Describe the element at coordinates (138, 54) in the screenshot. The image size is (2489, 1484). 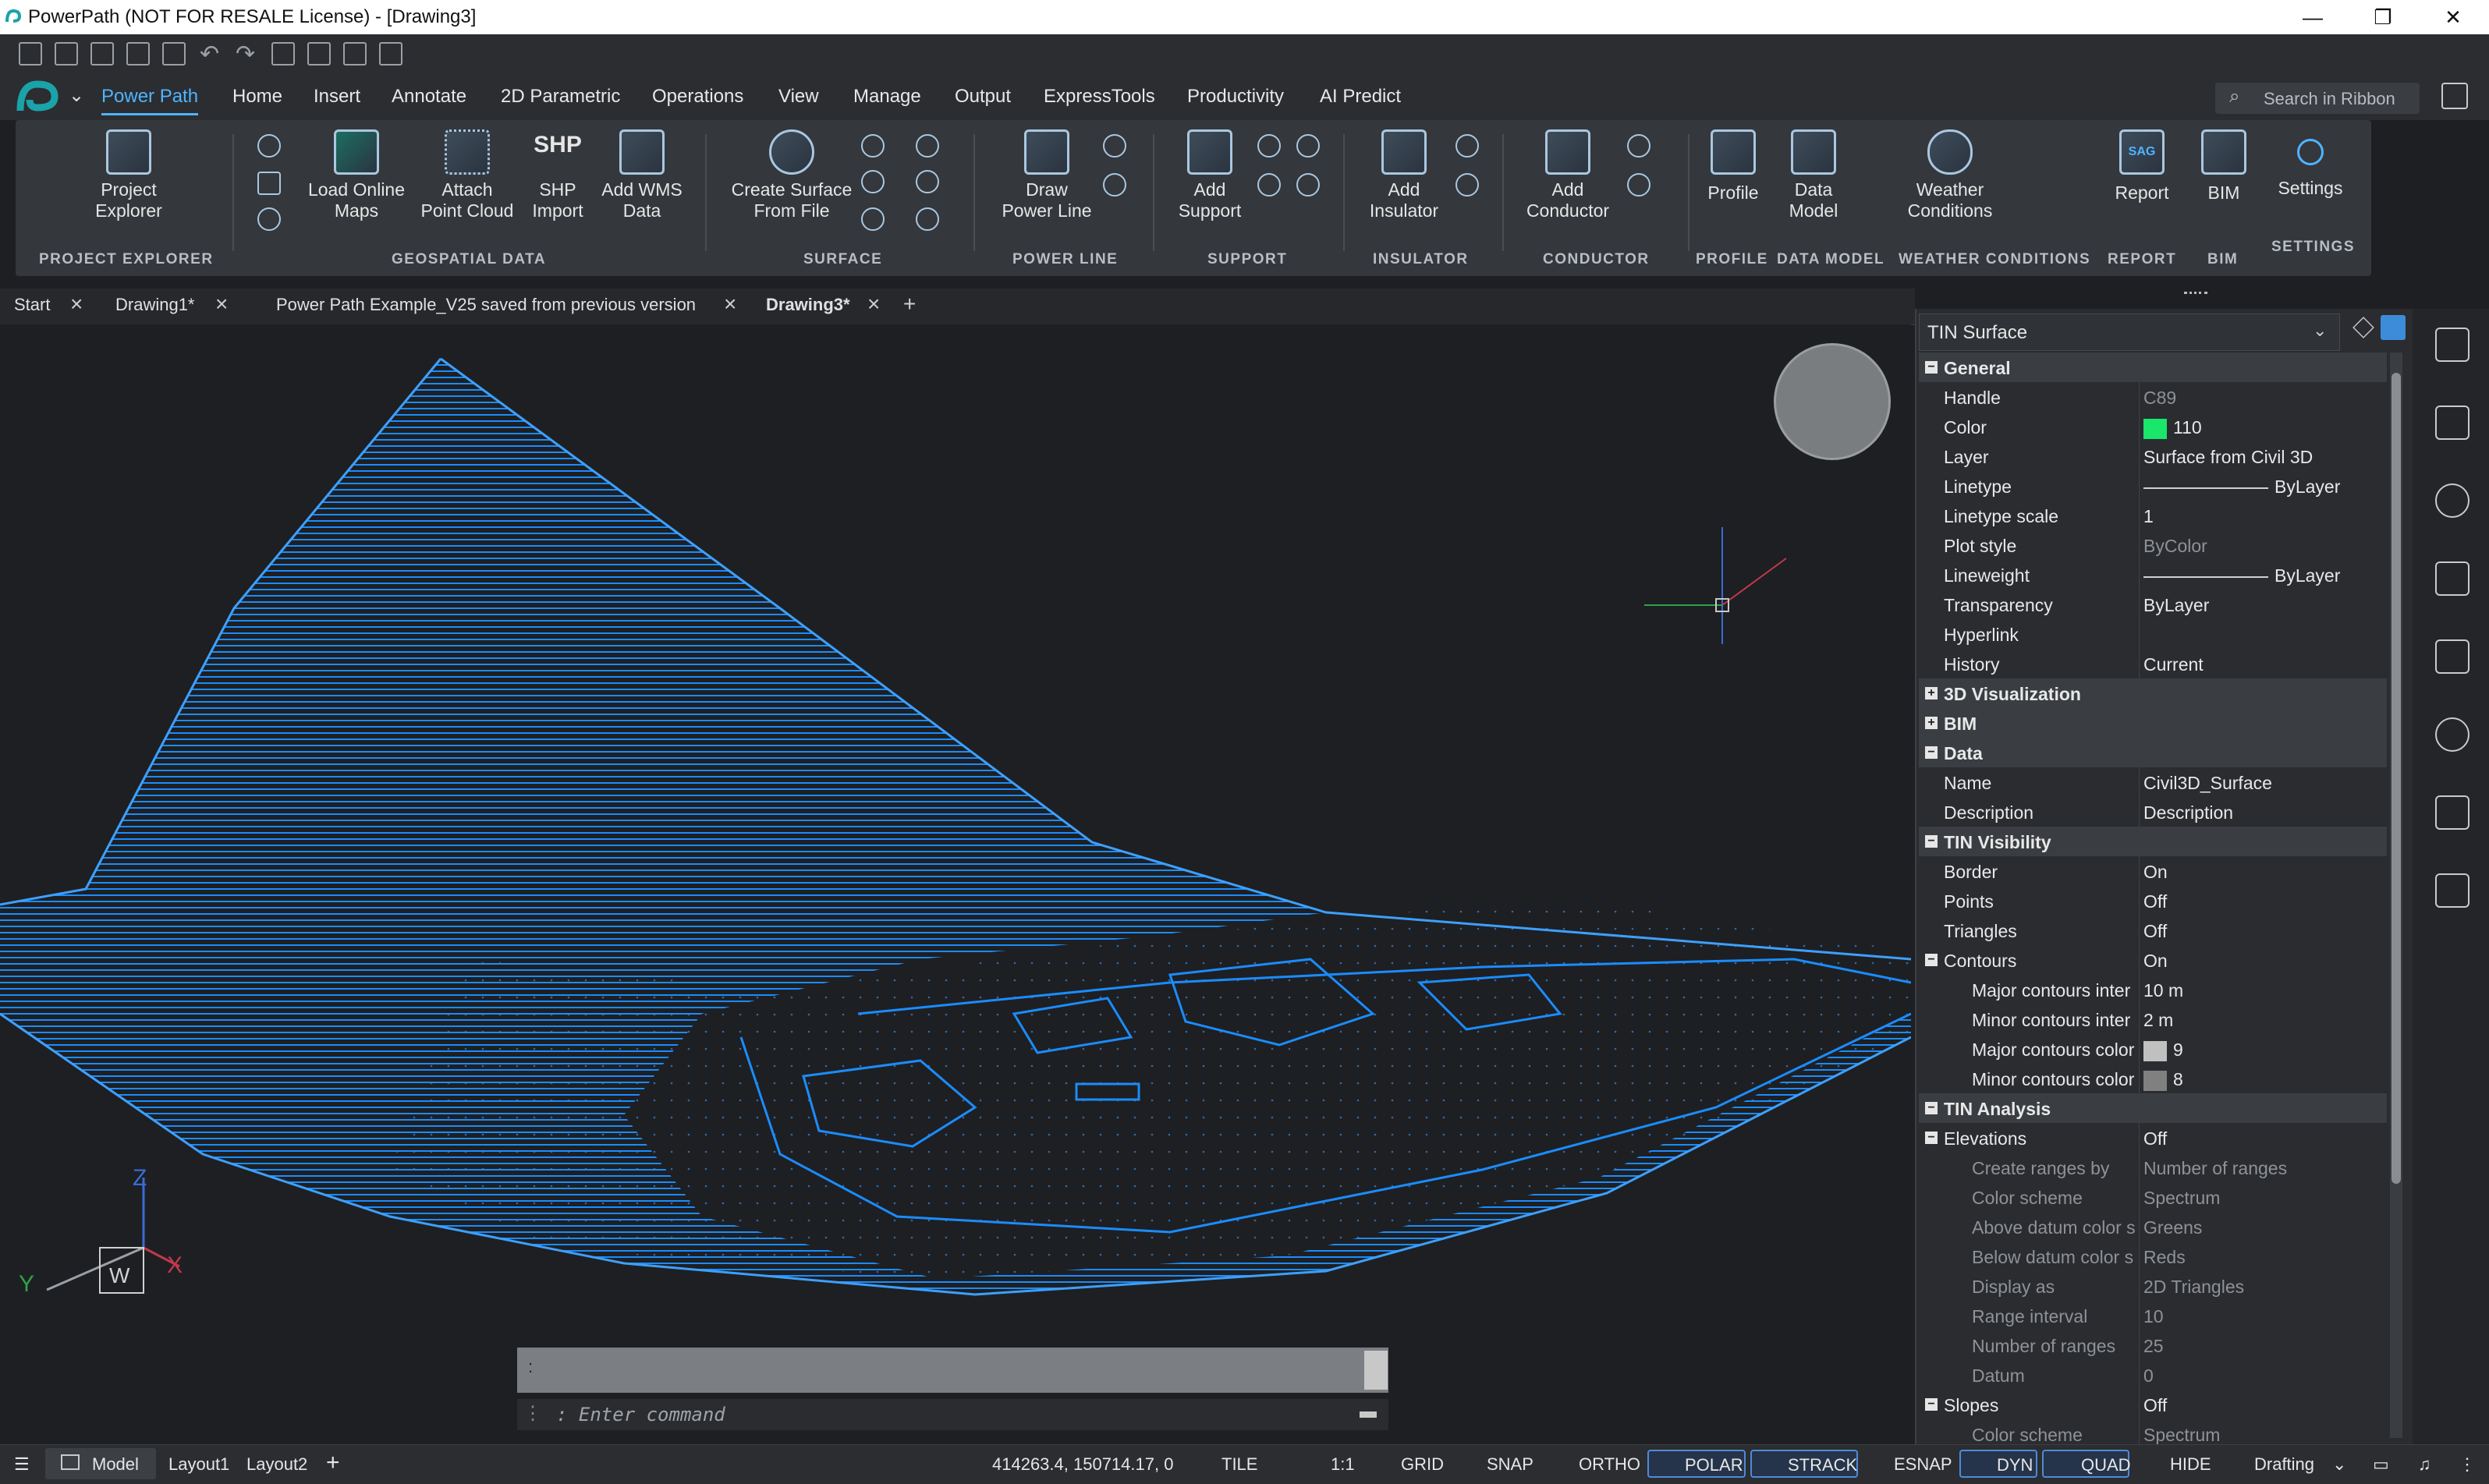
I see `save-as-icon` at that location.